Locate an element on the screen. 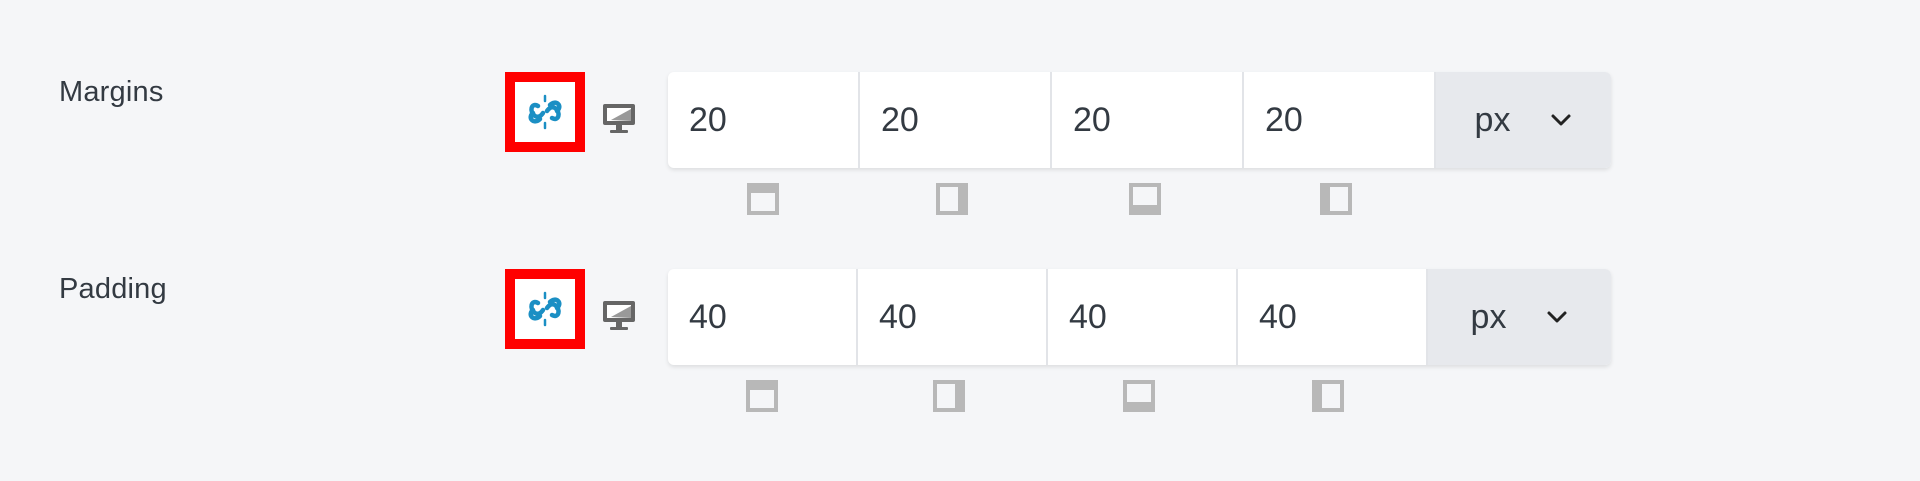 The width and height of the screenshot is (1920, 481). margins-unit-select: px is located at coordinates (1523, 120).